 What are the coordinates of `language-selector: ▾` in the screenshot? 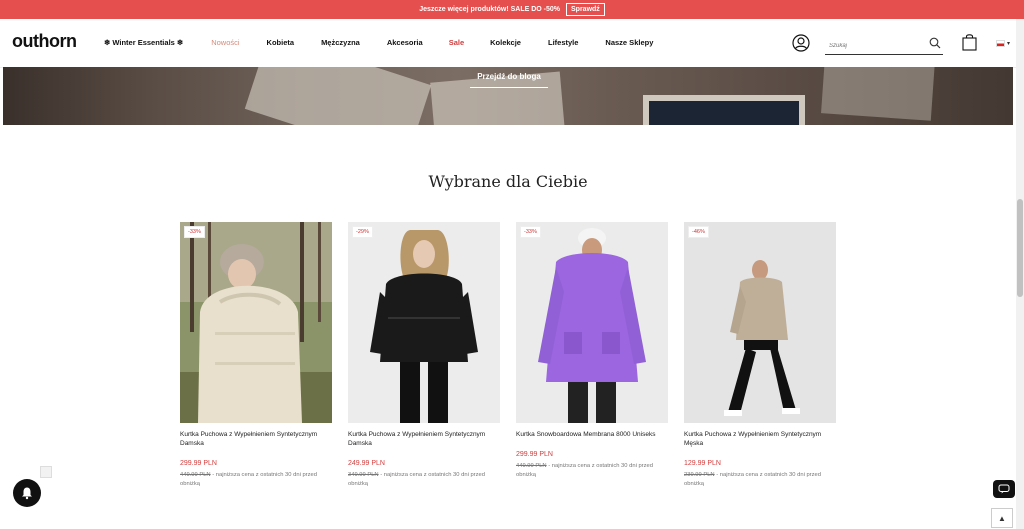 It's located at (1003, 43).